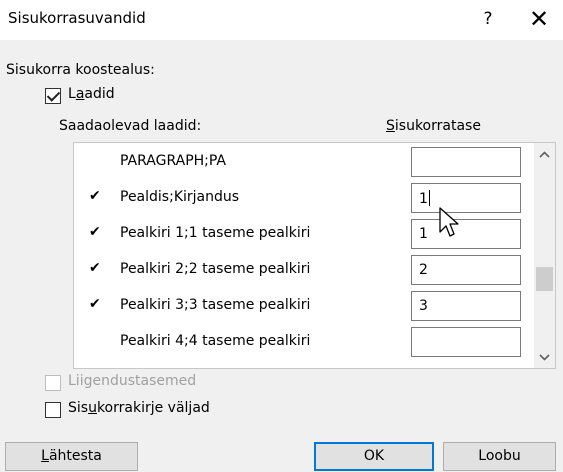  Describe the element at coordinates (130, 126) in the screenshot. I see `available-styles-header: Saadaolevad laadid:` at that location.